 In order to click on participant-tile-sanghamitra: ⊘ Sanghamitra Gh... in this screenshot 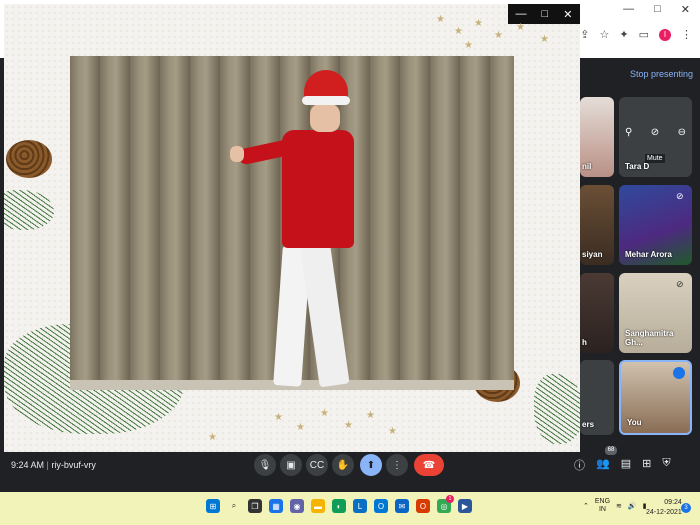, I will do `click(655, 313)`.